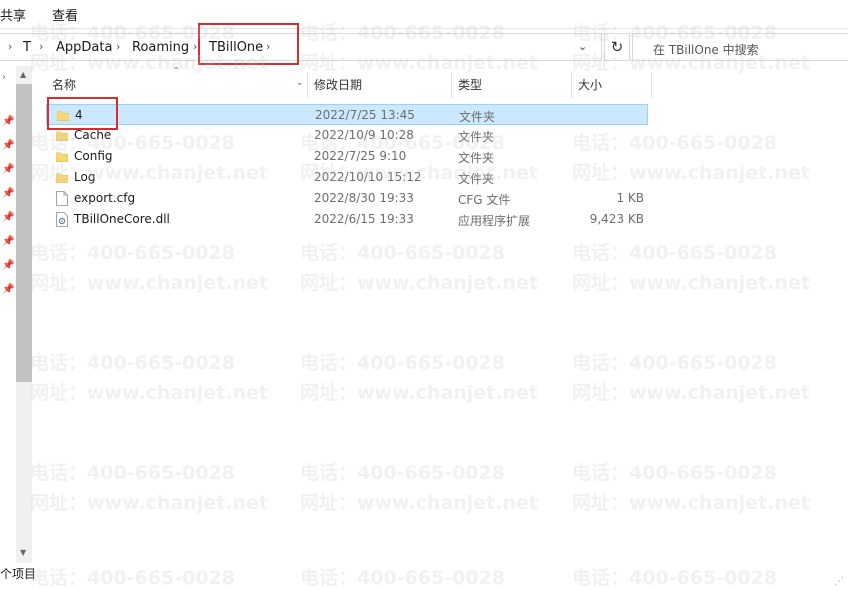 The image size is (848, 590). Describe the element at coordinates (513, 85) in the screenshot. I see `column-header-type: 类型` at that location.